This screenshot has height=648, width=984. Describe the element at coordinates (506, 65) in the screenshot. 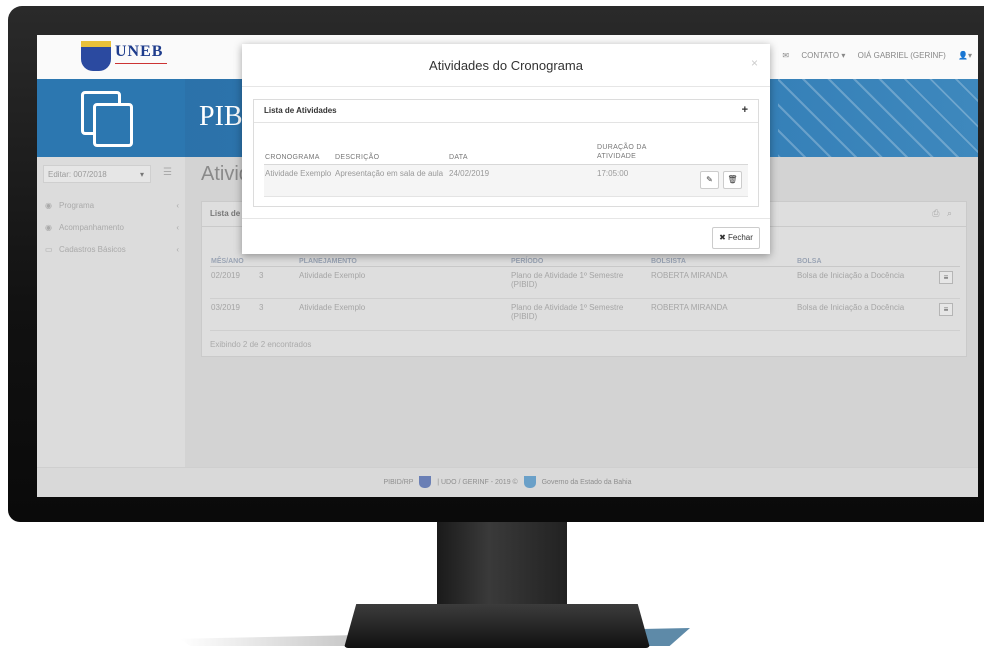

I see `modal-title: Atividades do Cronograma` at that location.